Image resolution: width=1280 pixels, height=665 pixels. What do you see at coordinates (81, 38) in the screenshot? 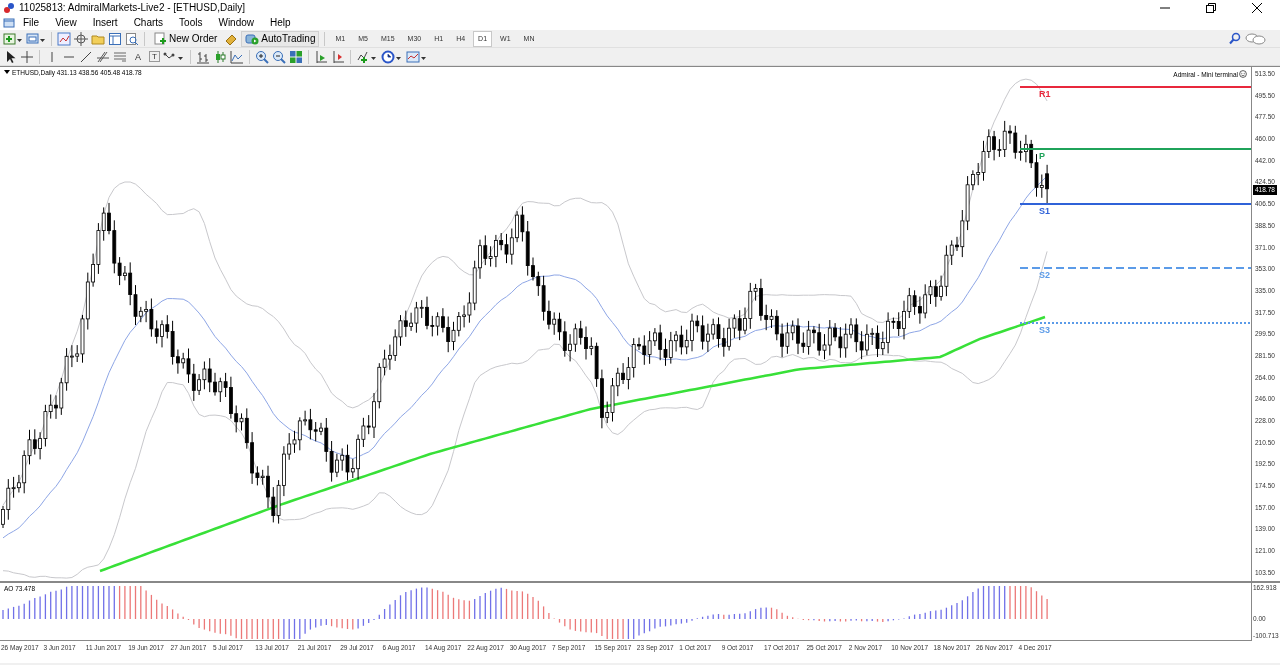
I see `crosshair-icon` at bounding box center [81, 38].